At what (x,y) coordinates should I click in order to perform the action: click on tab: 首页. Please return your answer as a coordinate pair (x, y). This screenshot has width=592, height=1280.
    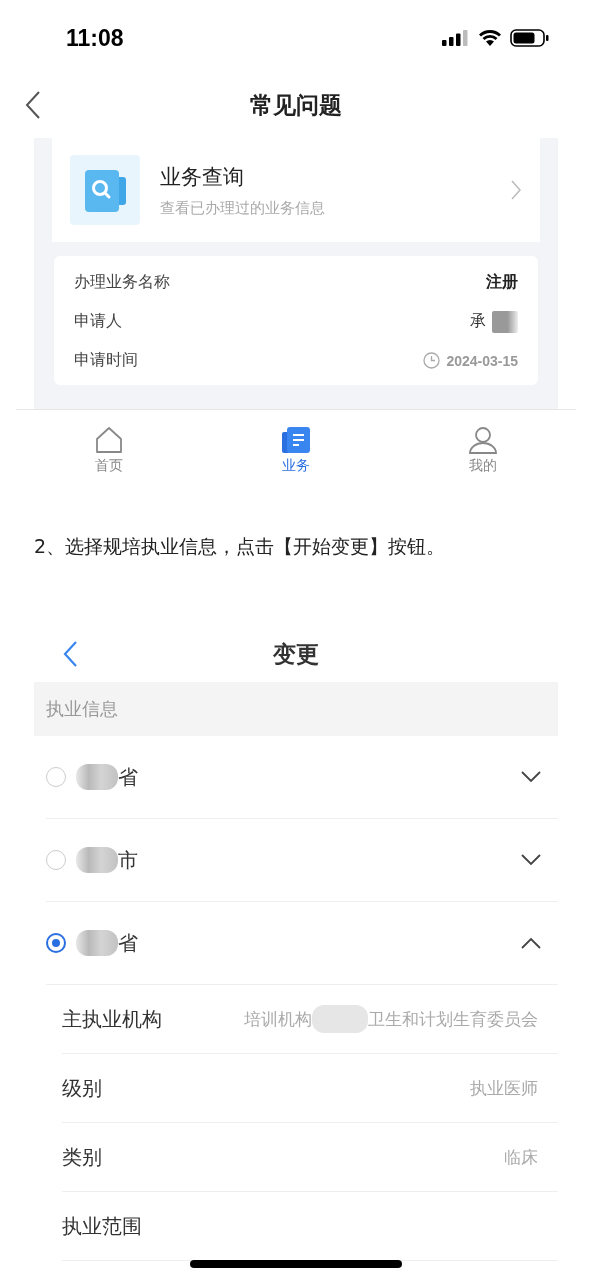
    Looking at the image, I should click on (109, 450).